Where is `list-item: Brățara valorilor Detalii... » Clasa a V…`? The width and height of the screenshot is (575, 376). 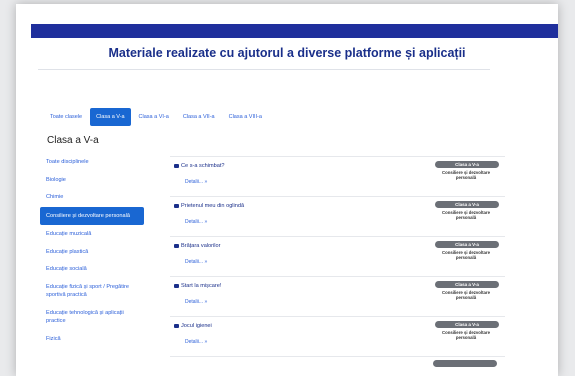
list-item: Brățara valorilor Detalii... » Clasa a V… is located at coordinates (337, 256).